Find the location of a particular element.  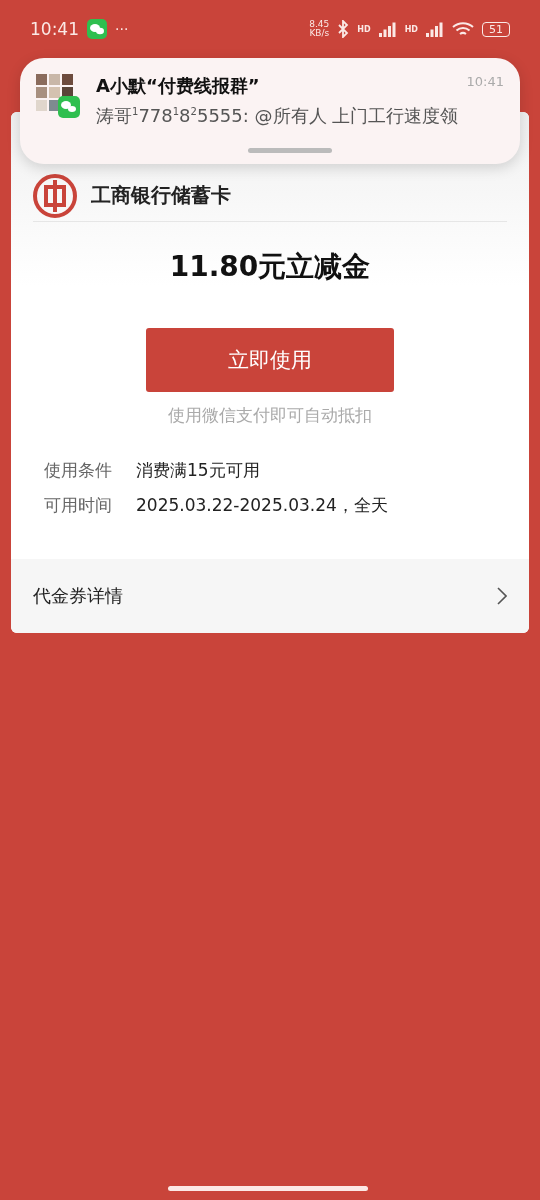

detail-label: 可用时间 is located at coordinates (78, 505).